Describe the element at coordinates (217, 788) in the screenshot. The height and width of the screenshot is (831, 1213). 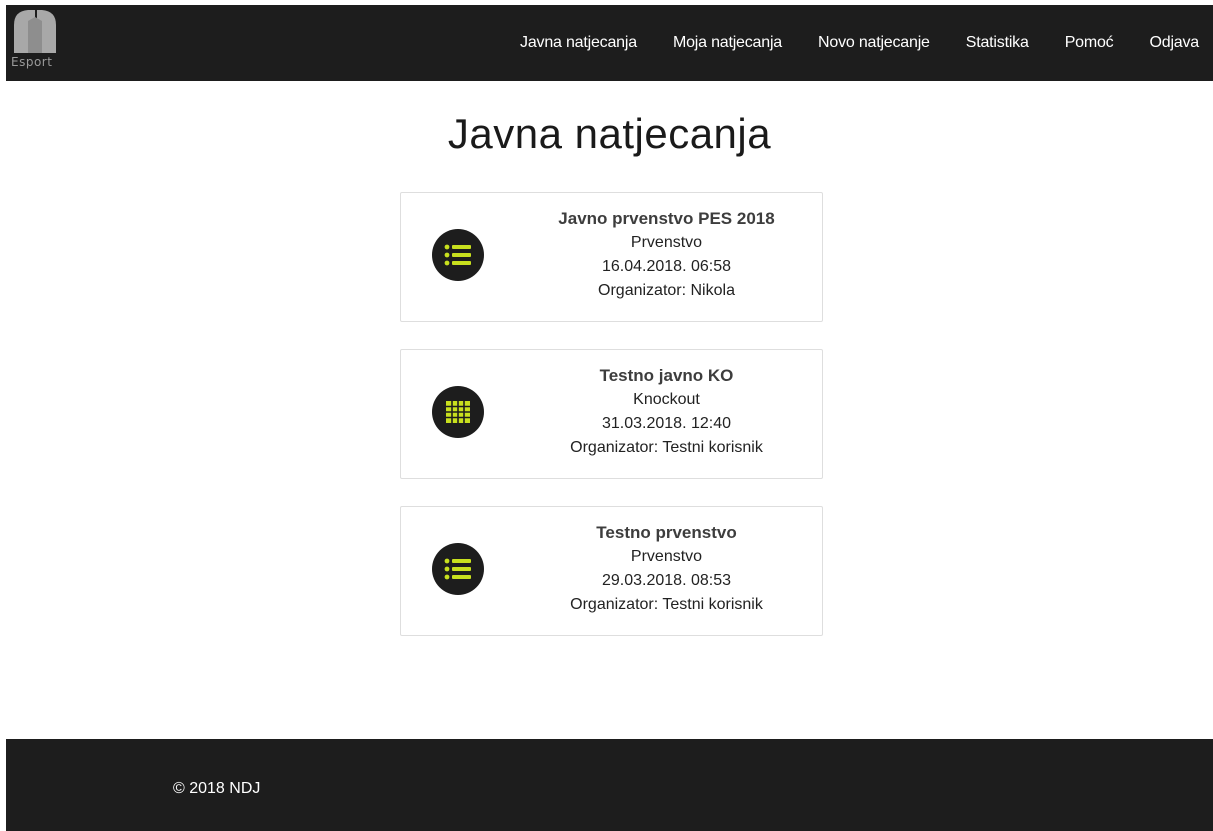
I see `copyright-text: © 2018 NDJ` at that location.